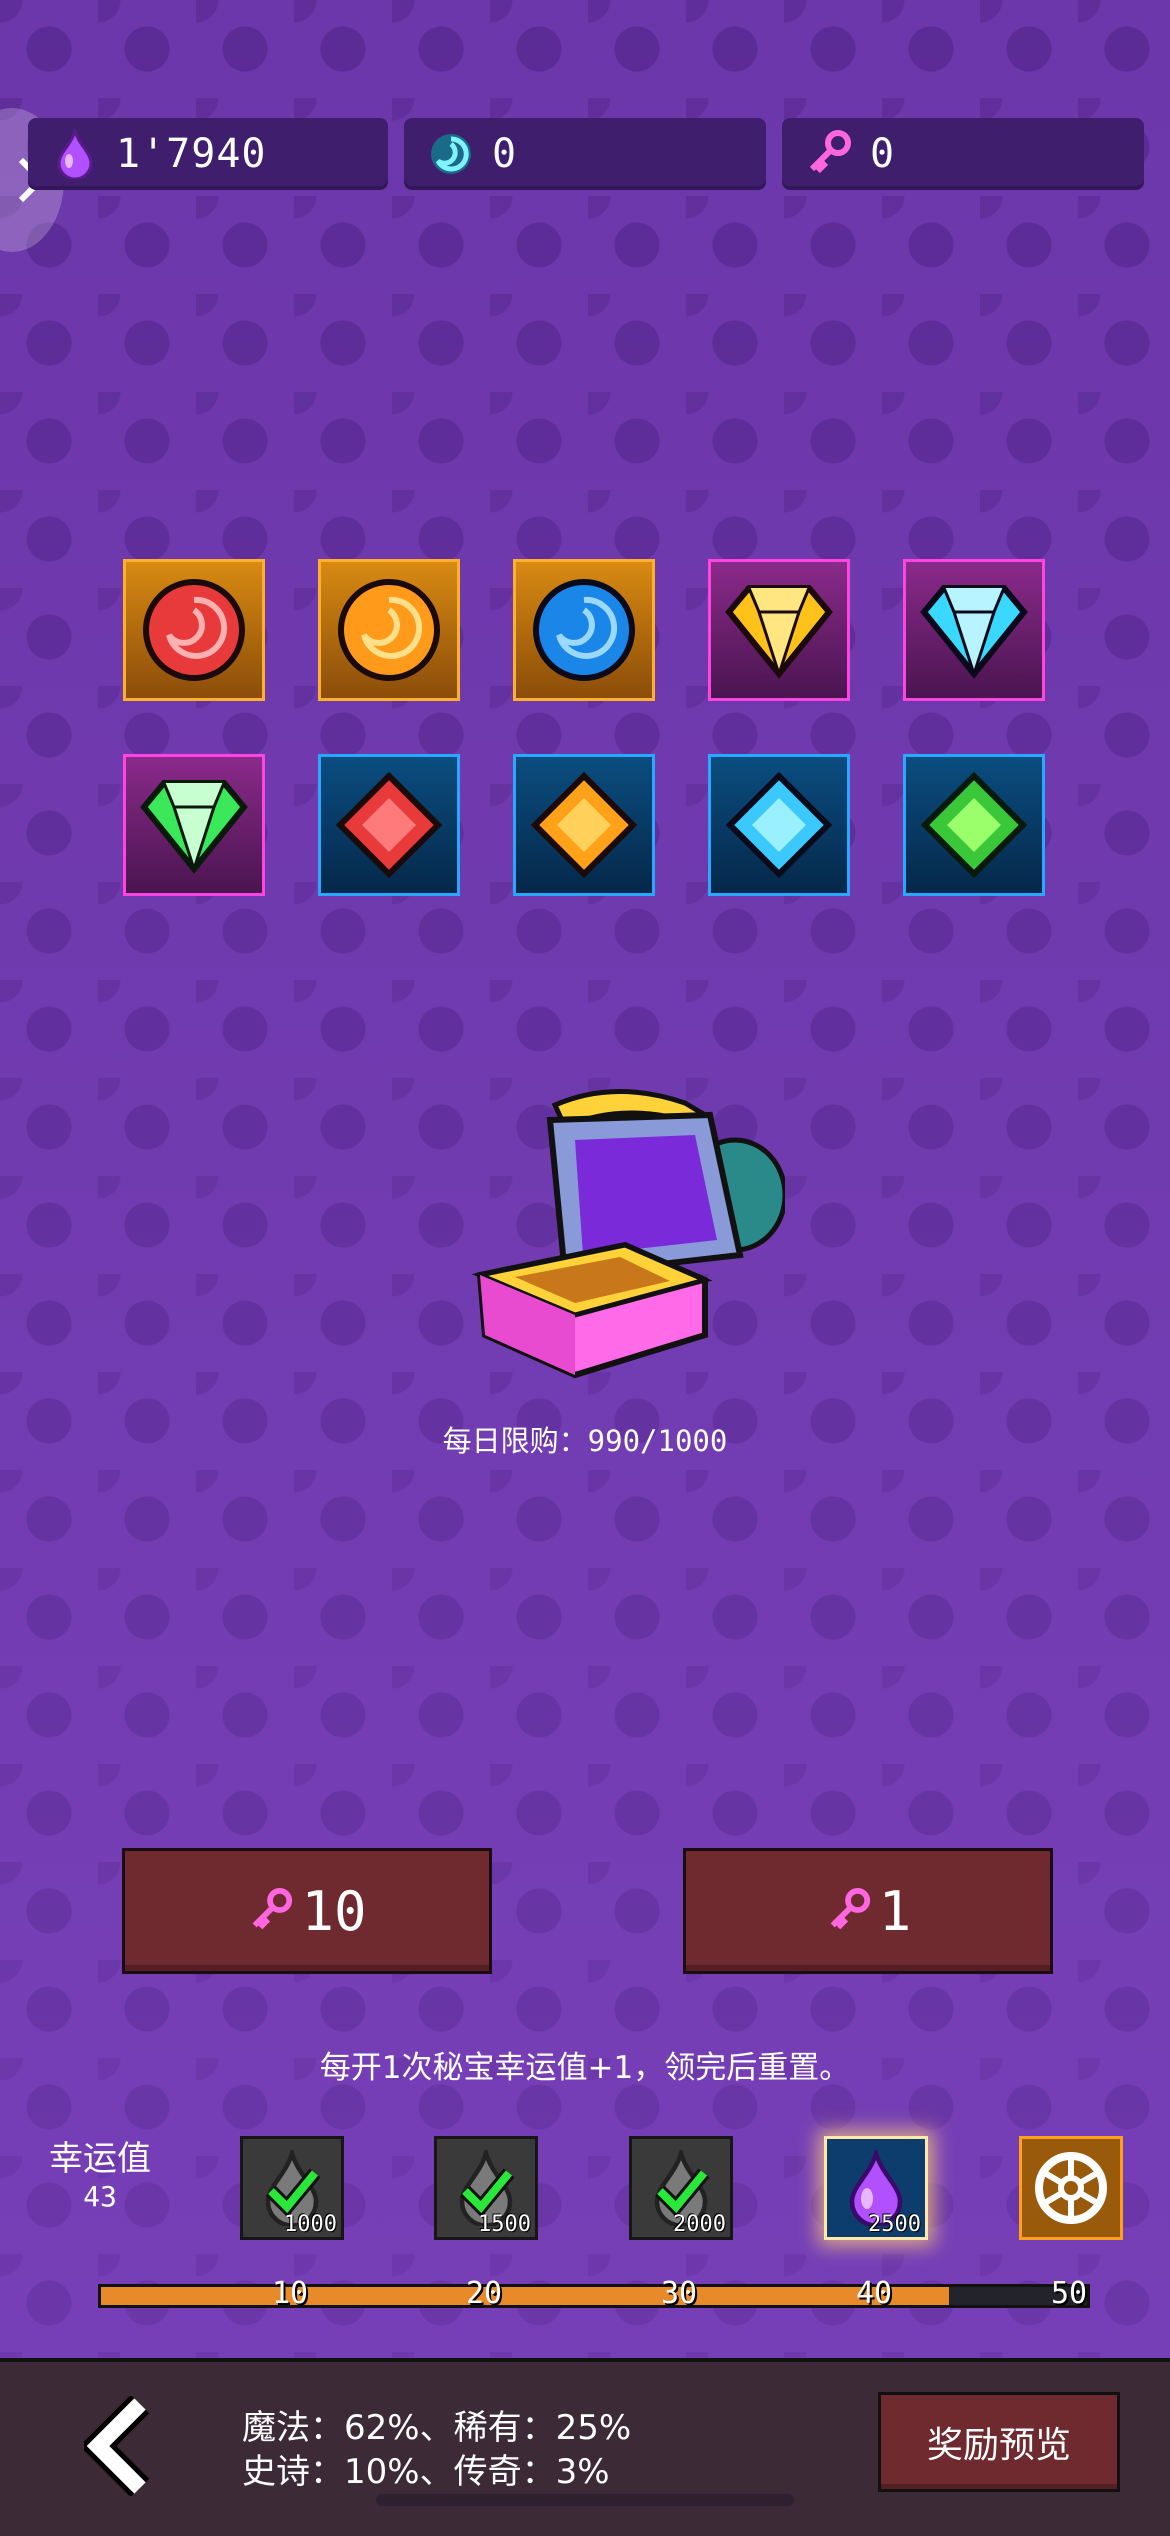  I want to click on luck-reward-2: 1500, so click(486, 2188).